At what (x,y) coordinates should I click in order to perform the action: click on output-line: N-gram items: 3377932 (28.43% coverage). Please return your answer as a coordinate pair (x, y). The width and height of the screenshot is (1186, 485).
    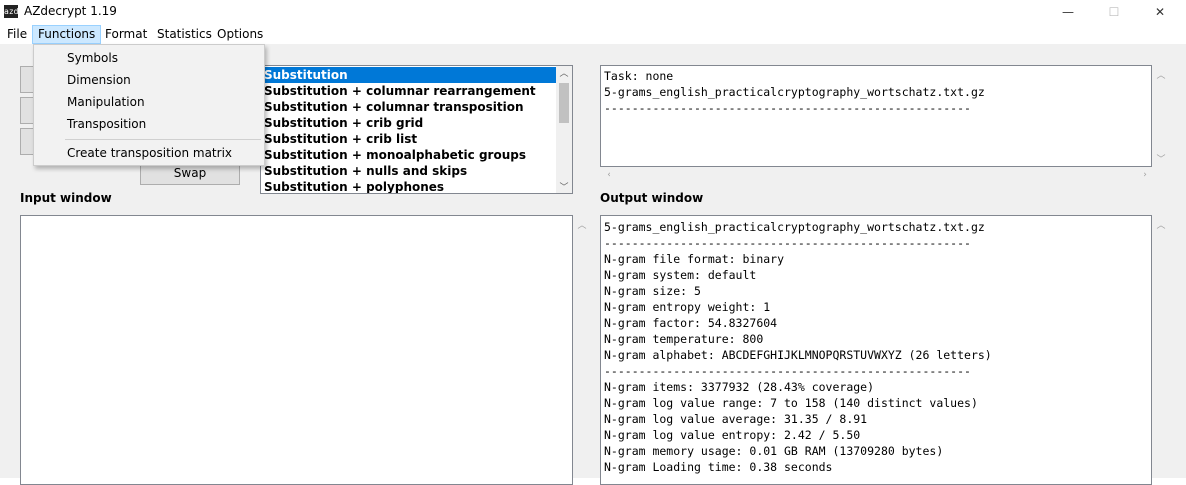
    Looking at the image, I should click on (739, 387).